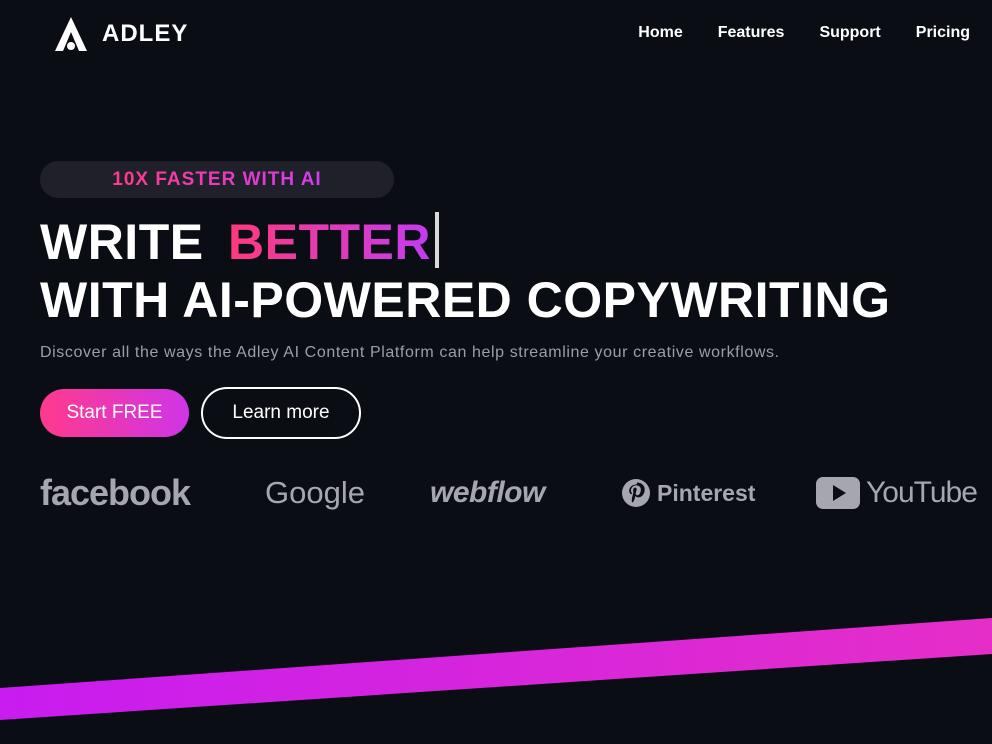 This screenshot has height=744, width=992. I want to click on nav-home: Home, so click(660, 33).